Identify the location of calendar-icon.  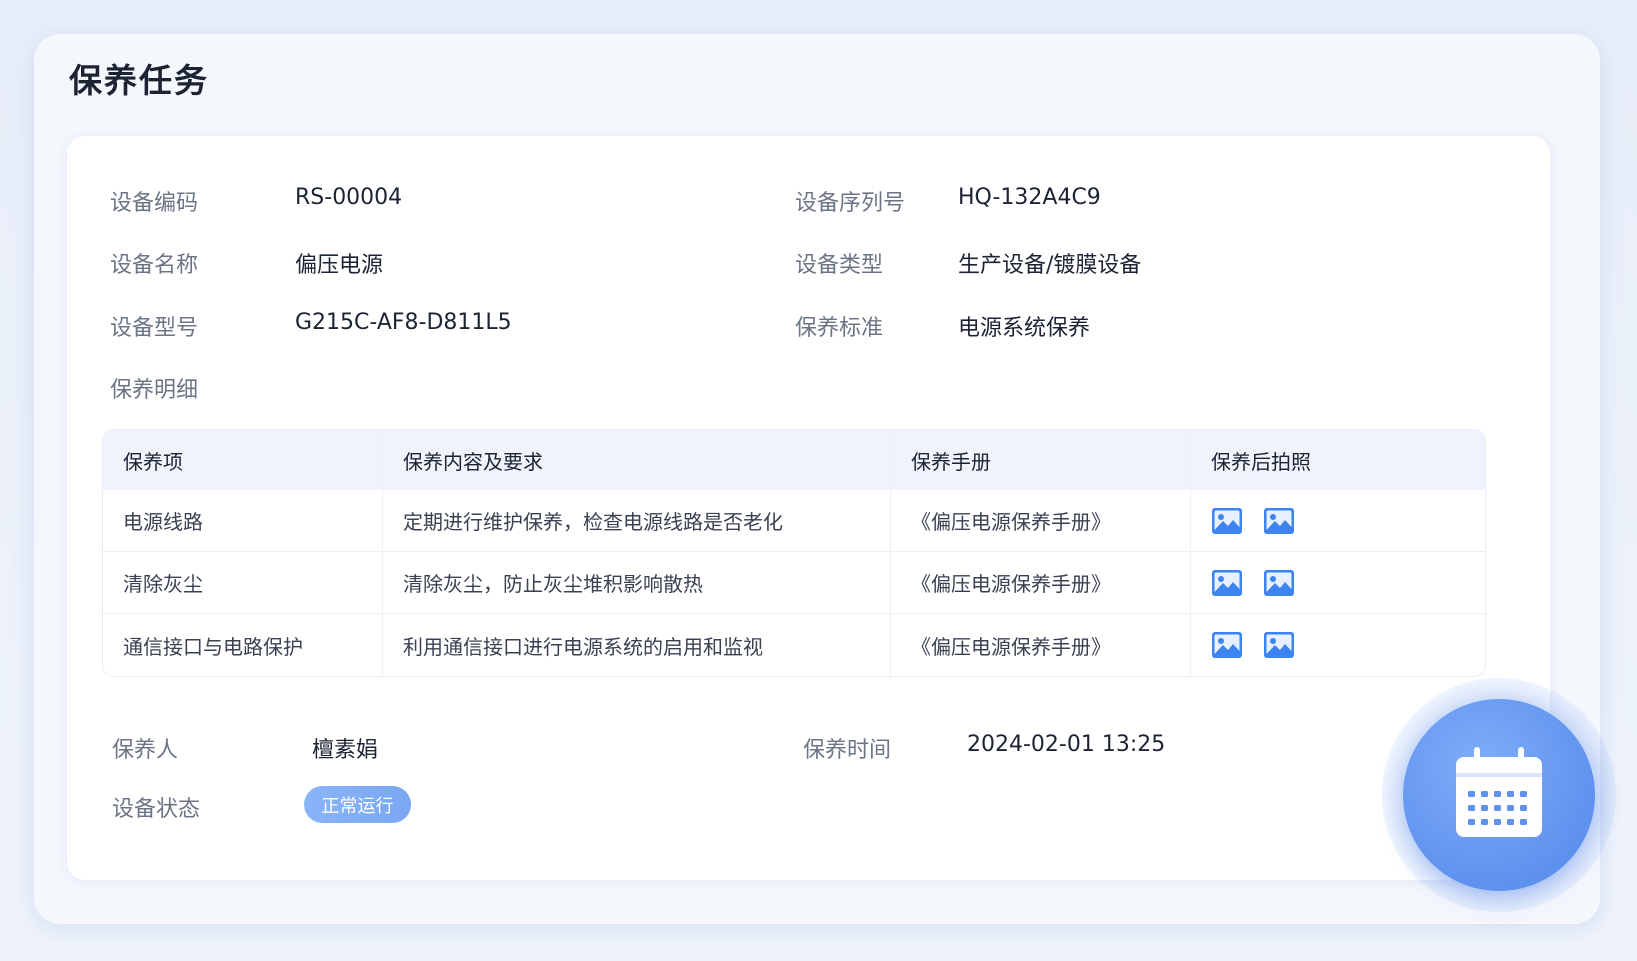
(1499, 795).